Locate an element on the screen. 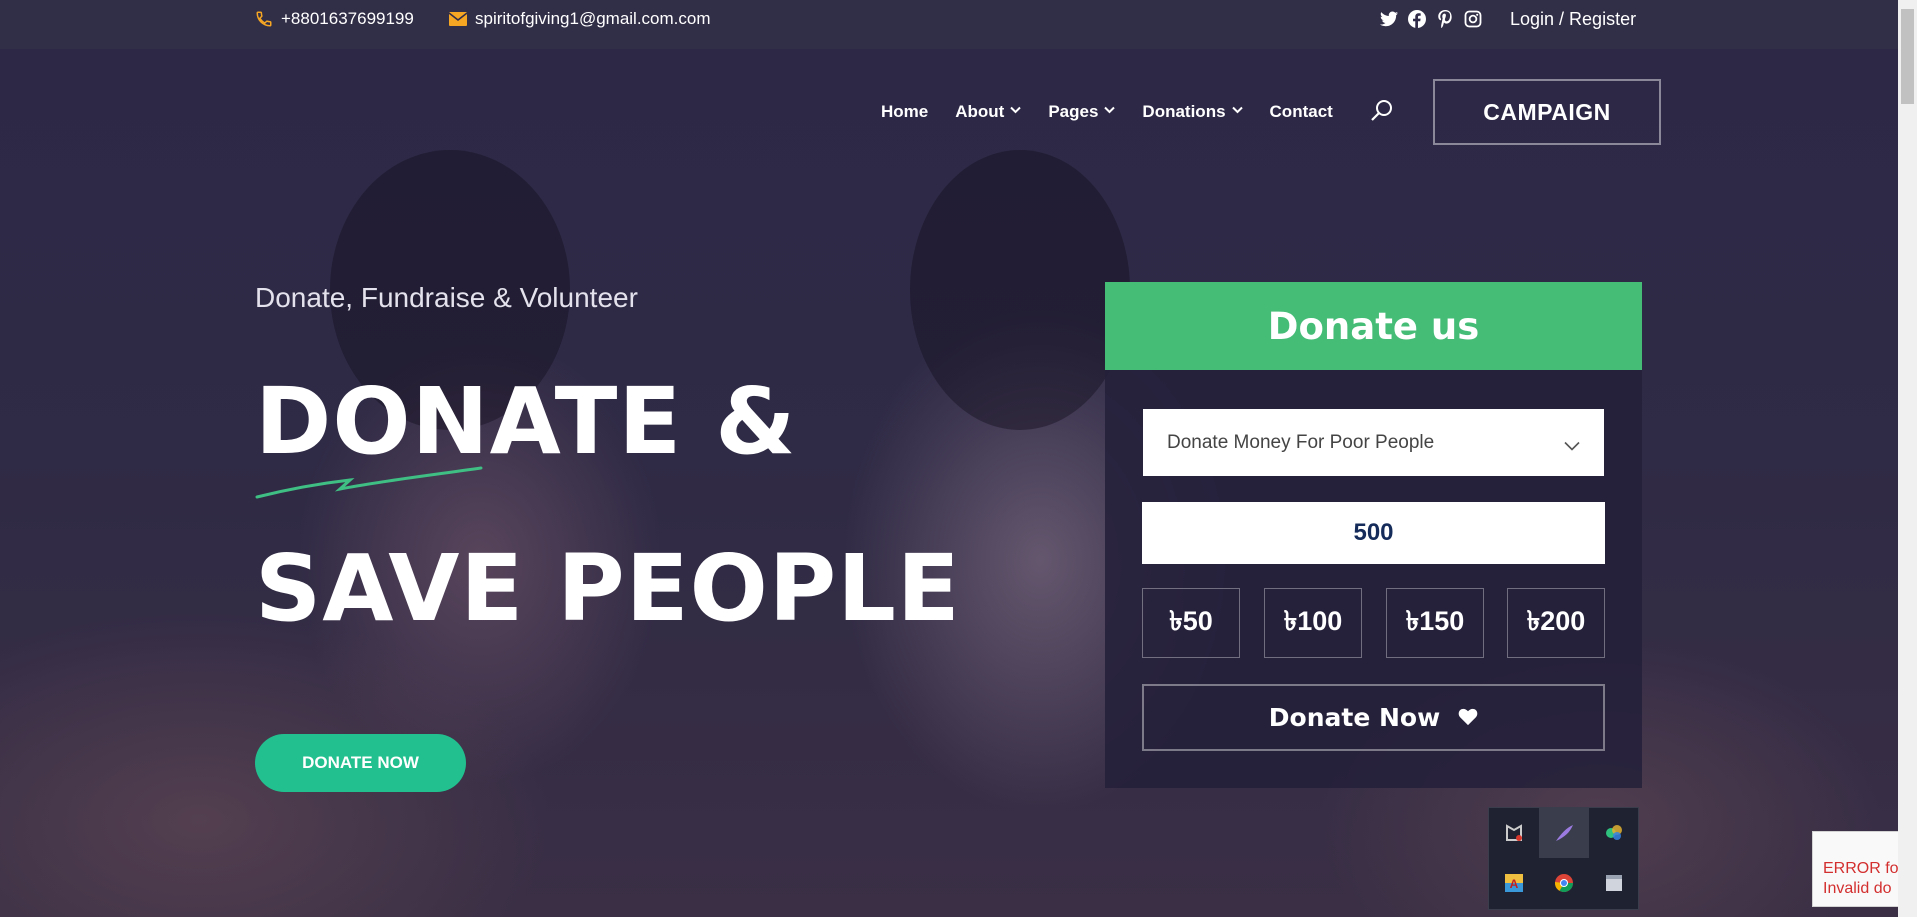 The width and height of the screenshot is (1917, 917). login-register-link: Login / Register is located at coordinates (1573, 19).